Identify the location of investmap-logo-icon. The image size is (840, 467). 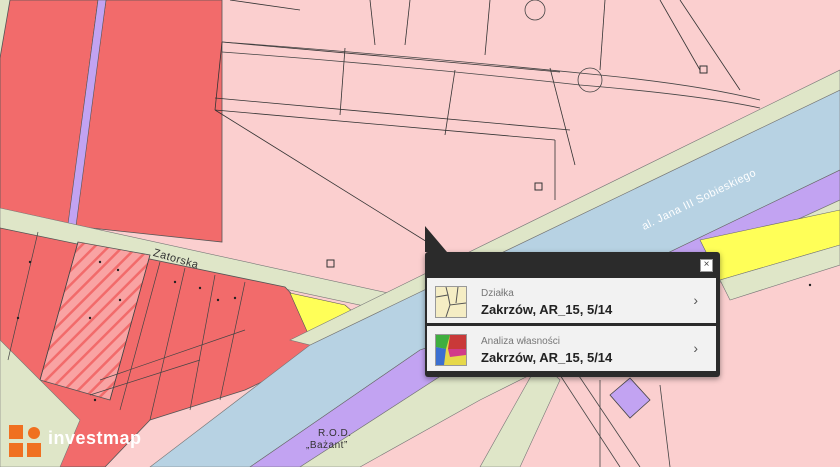
(25, 441).